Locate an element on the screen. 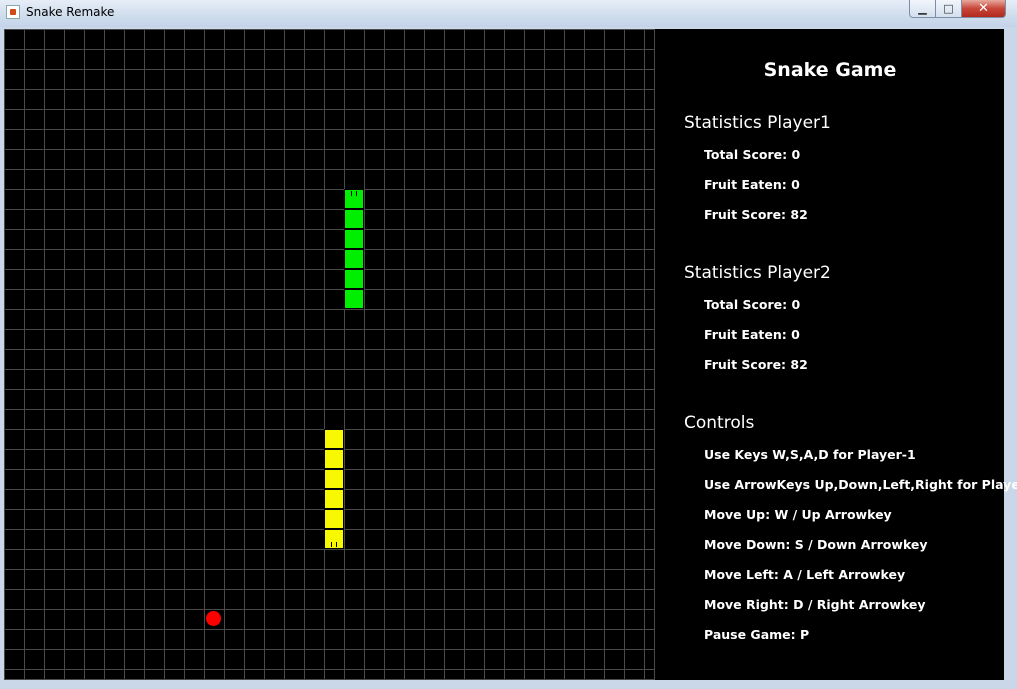 The height and width of the screenshot is (689, 1017). player2-stats-heading: Statistics Player2 is located at coordinates (757, 273).